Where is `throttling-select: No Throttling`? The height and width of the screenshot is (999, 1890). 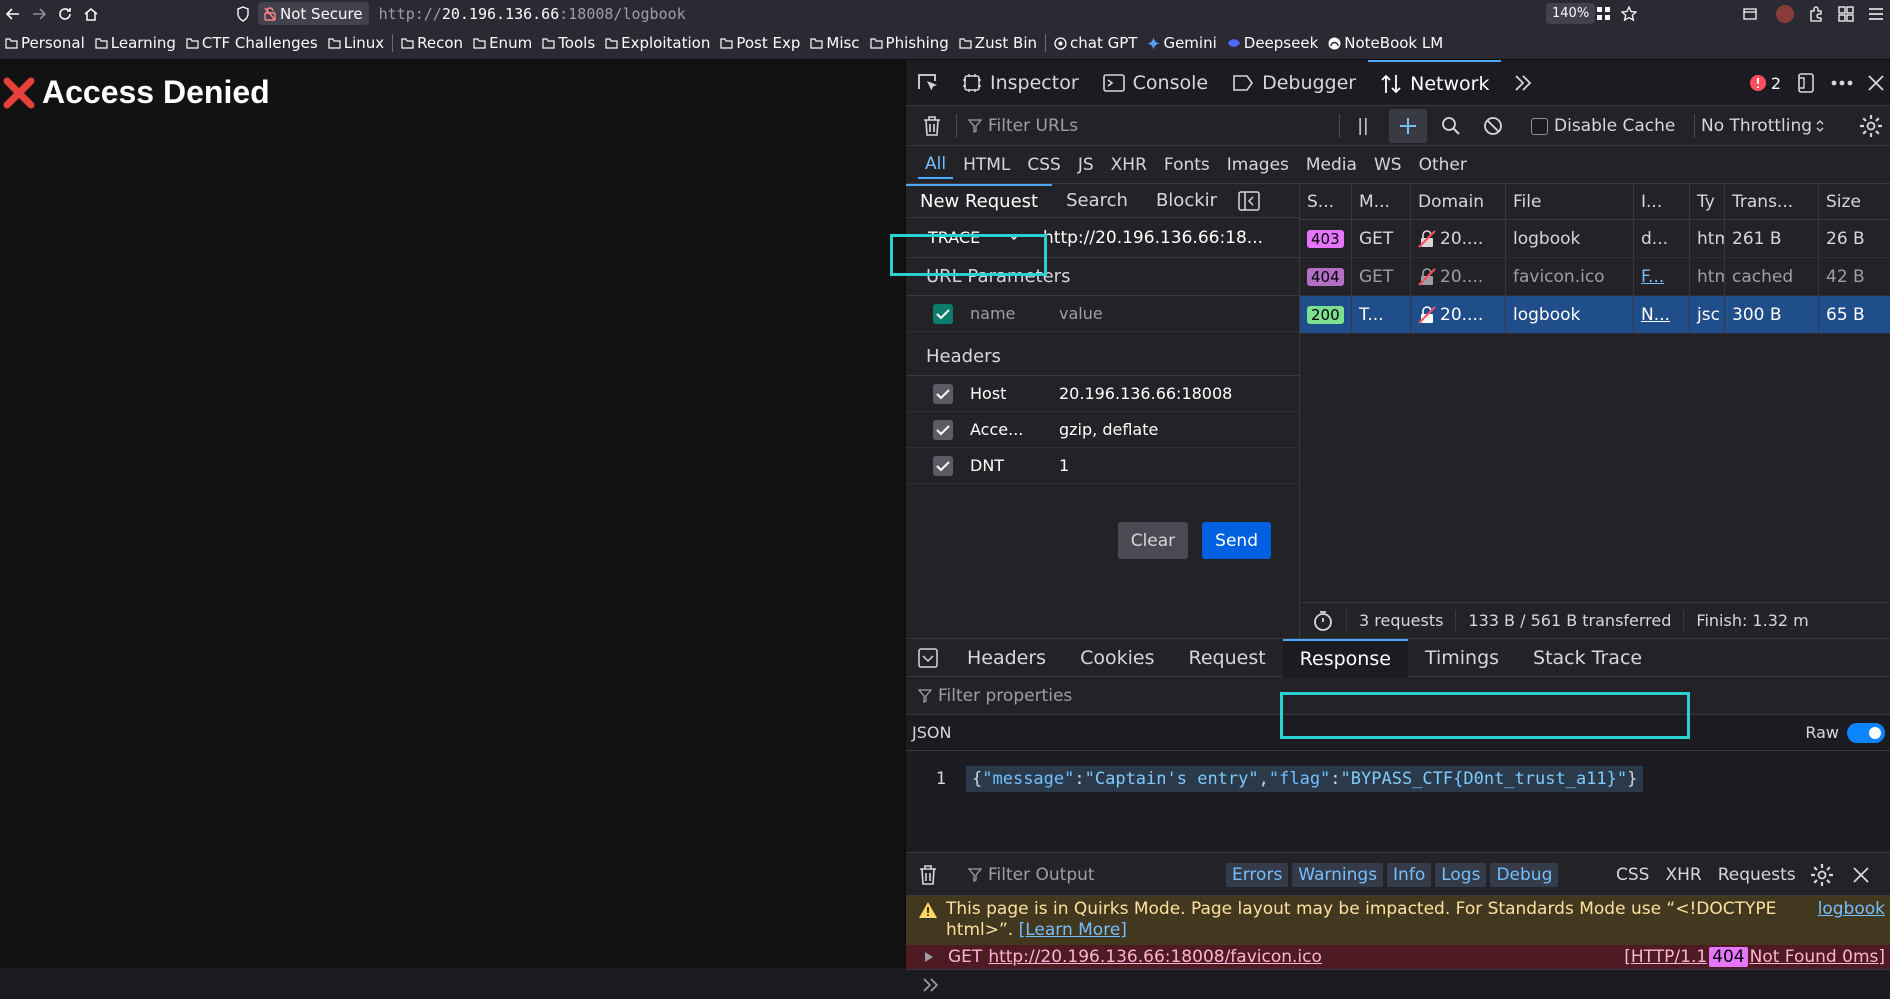
throttling-select: No Throttling is located at coordinates (1762, 126).